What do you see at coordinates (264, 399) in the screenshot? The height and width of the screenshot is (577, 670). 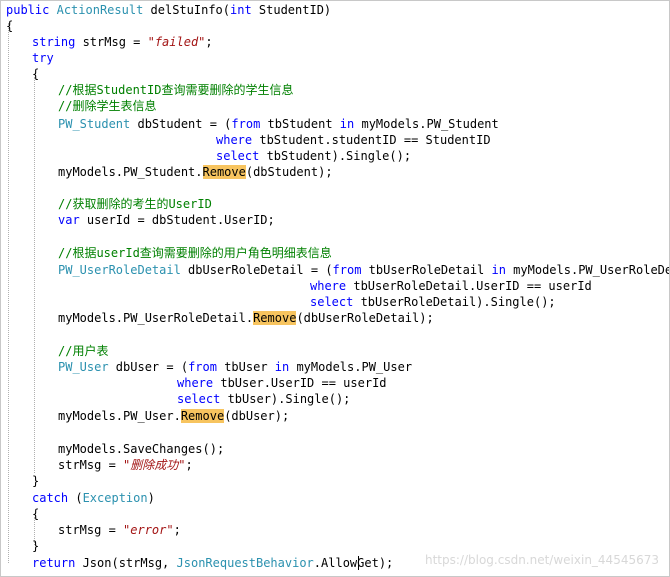 I see `code-line: select tbUser).Single();` at bounding box center [264, 399].